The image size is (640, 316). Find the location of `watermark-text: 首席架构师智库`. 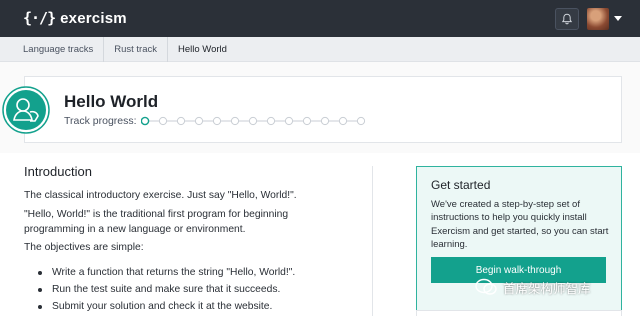

watermark-text: 首席架构师智库 is located at coordinates (547, 288).